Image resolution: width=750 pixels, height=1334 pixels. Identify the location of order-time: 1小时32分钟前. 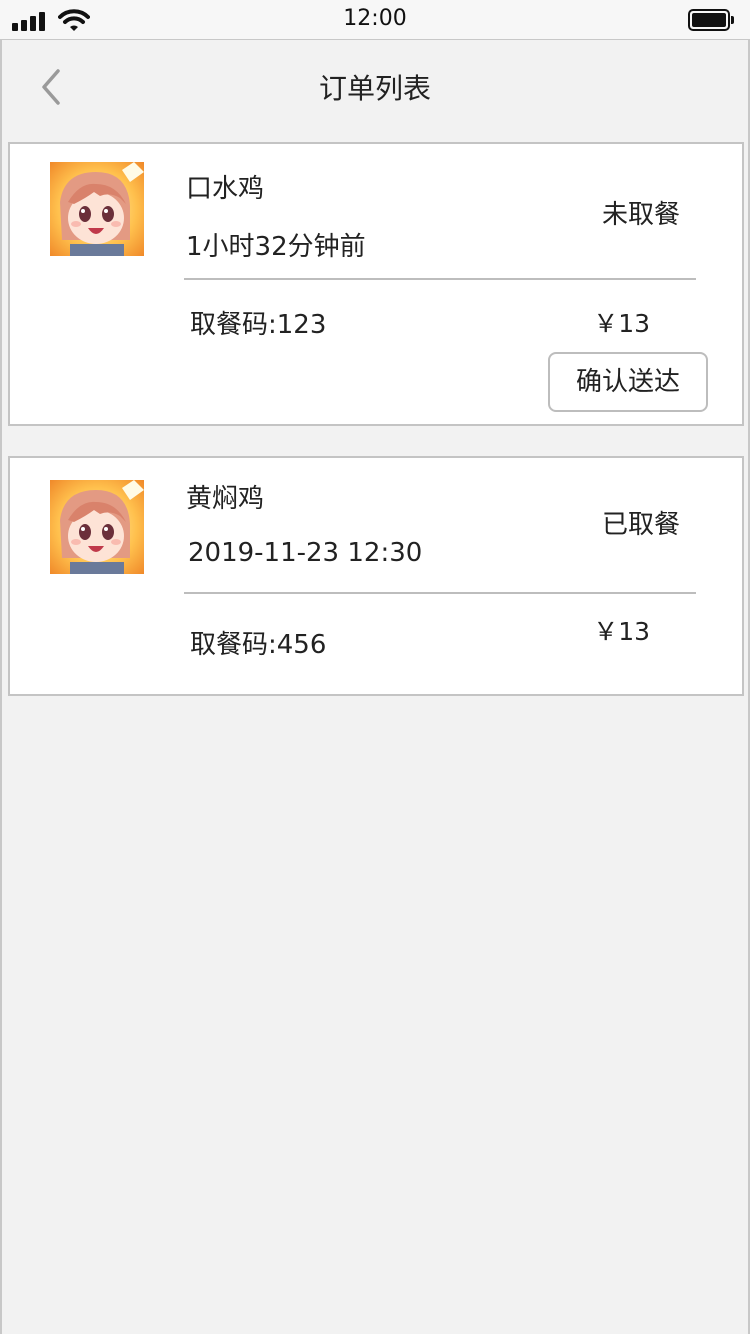
(276, 247).